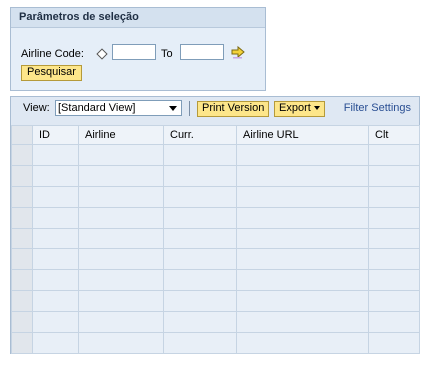 The height and width of the screenshot is (365, 437). I want to click on diamond-icon, so click(102, 54).